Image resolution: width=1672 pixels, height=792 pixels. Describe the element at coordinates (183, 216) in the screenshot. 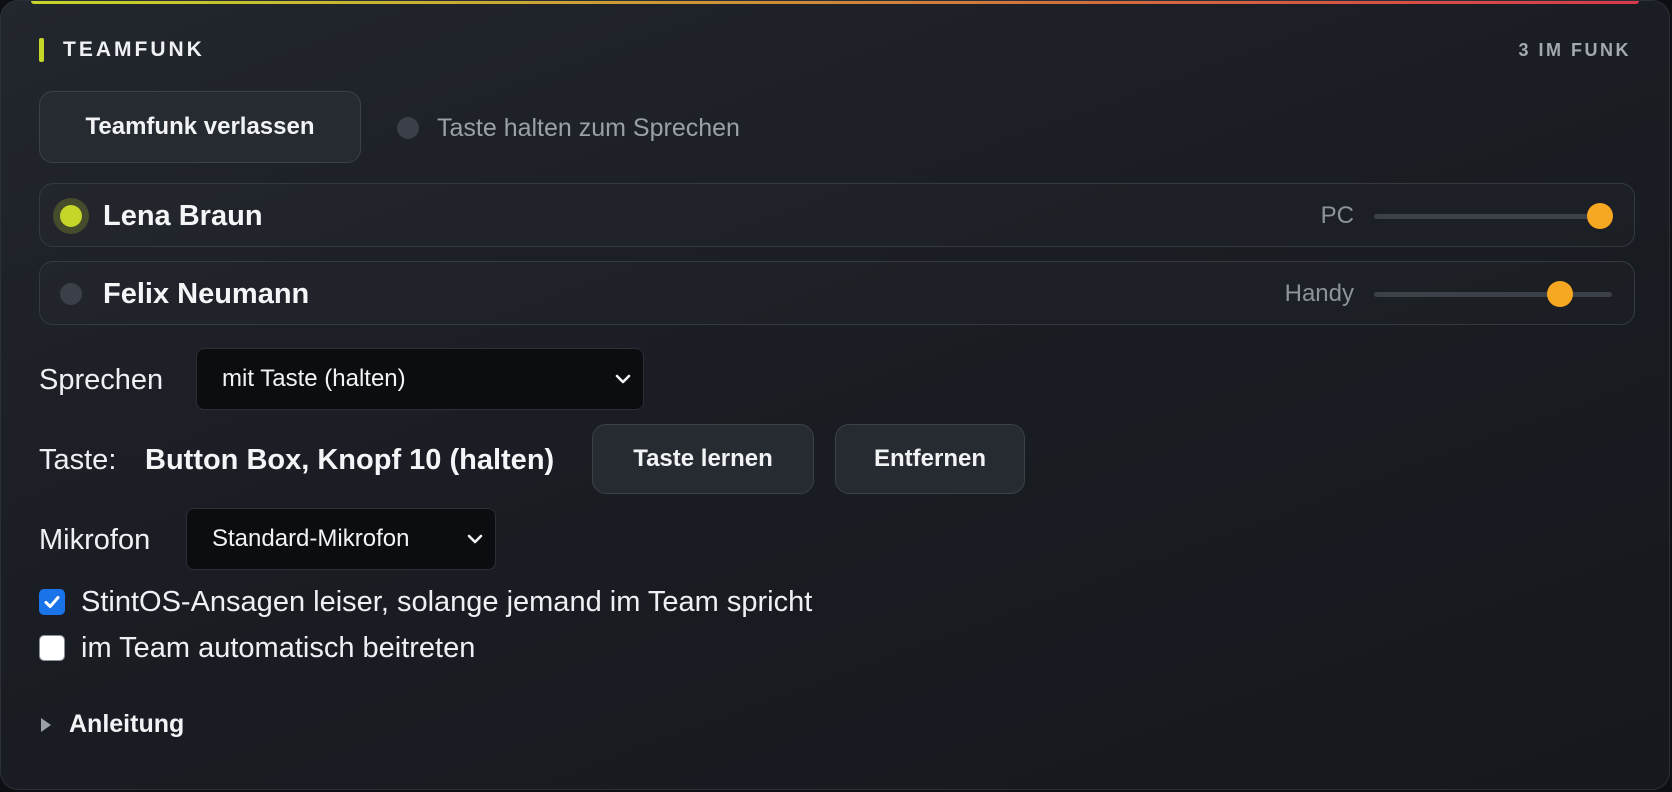

I see `member-name: Lena Braun` at that location.